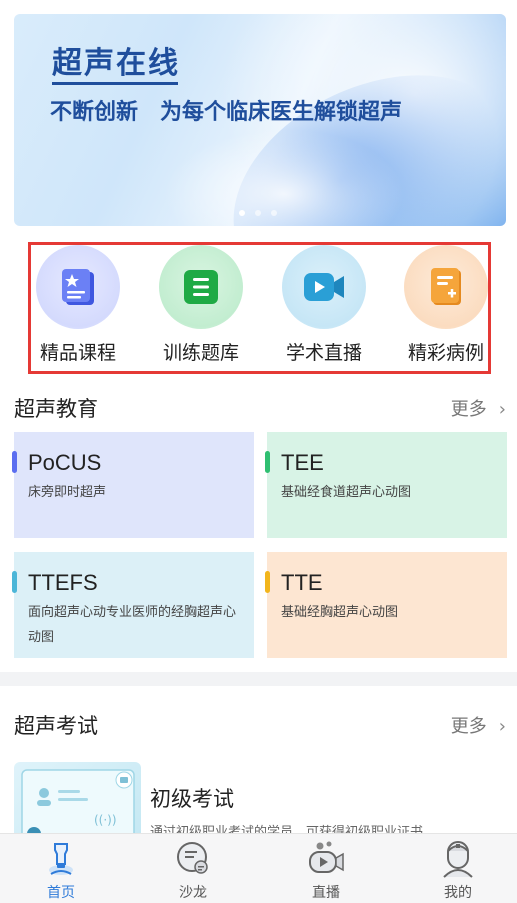 Image resolution: width=517 pixels, height=903 pixels. Describe the element at coordinates (258, 679) in the screenshot. I see `section-divider` at that location.